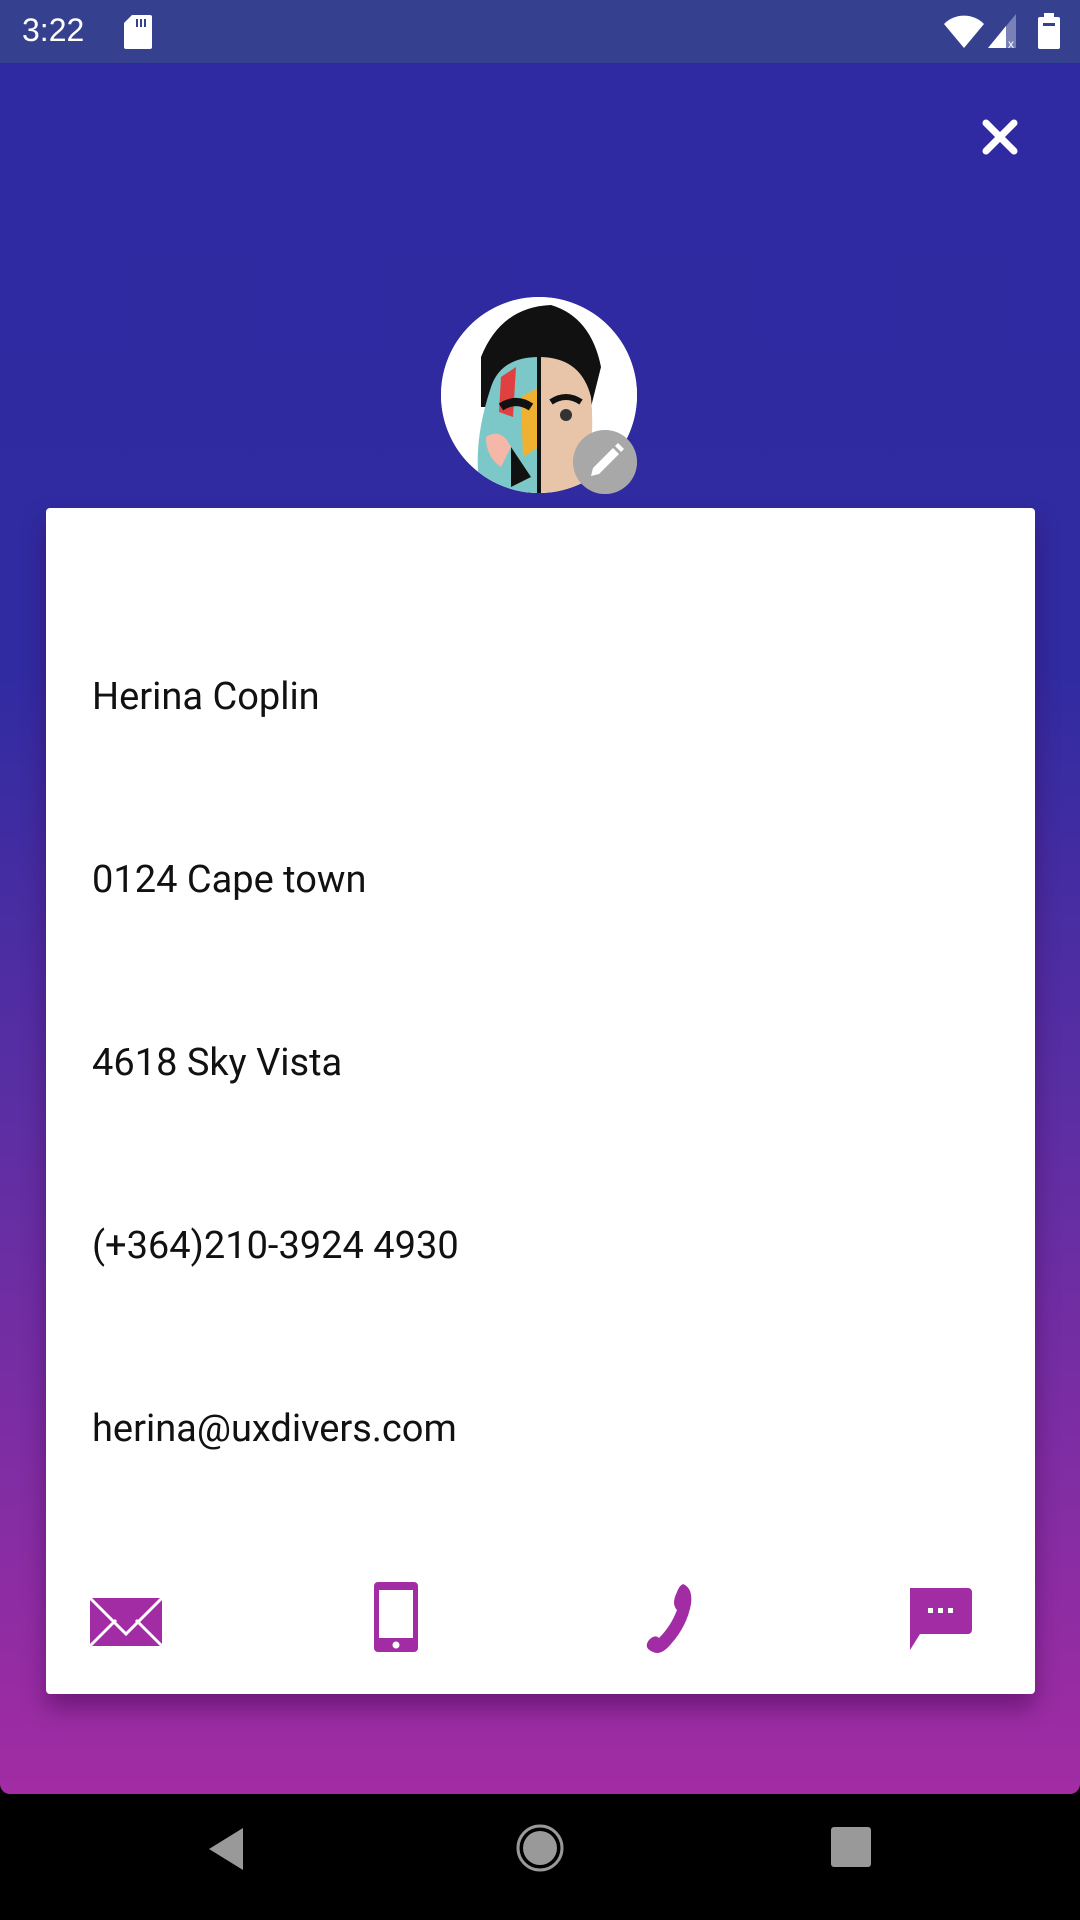 The image size is (1080, 1920). I want to click on email-field: herina@uxdivers.com, so click(274, 1429).